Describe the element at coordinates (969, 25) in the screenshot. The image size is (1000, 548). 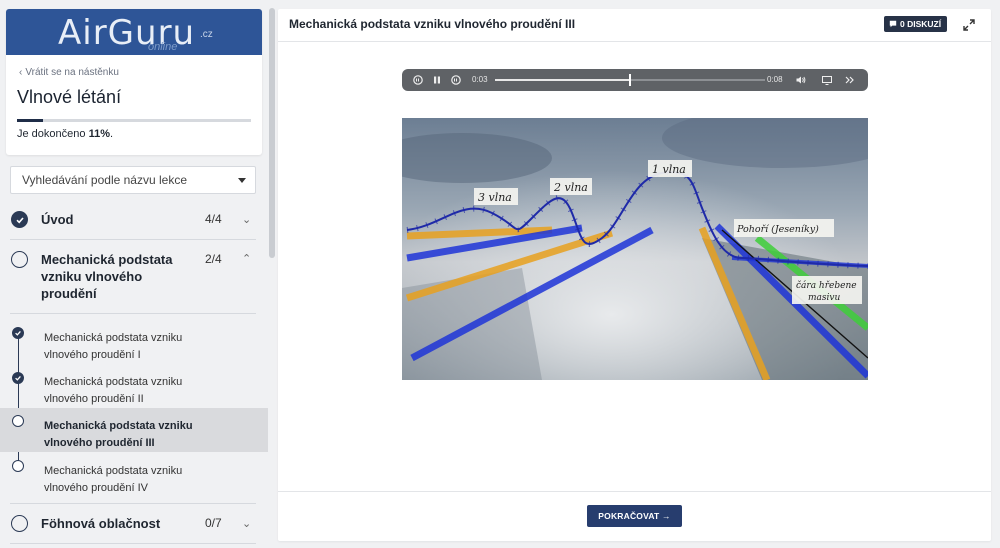
I see `expand-icon` at that location.